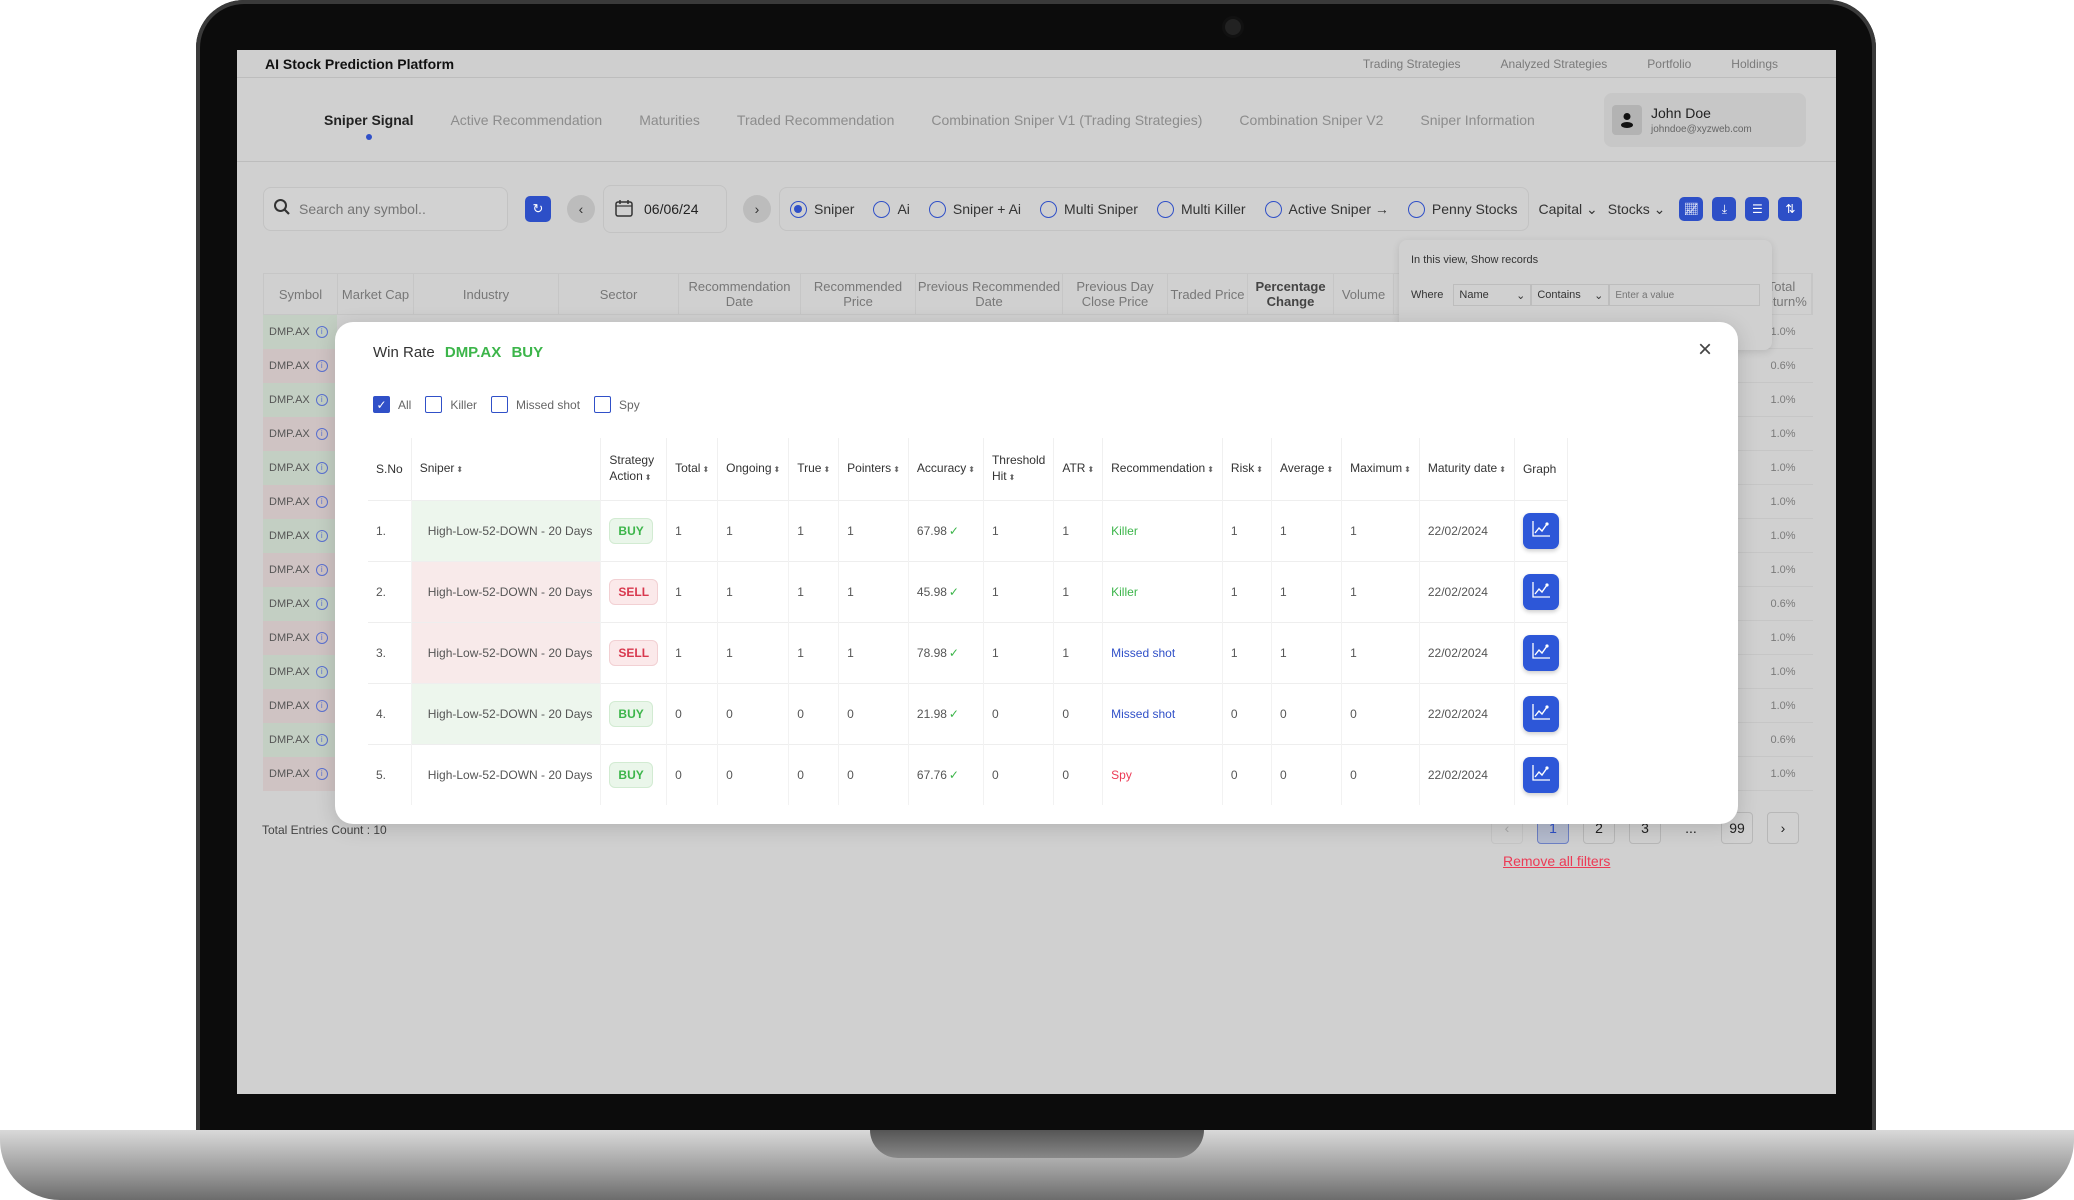 The width and height of the screenshot is (2074, 1200). I want to click on col-traded-price: Traded Price, so click(1208, 294).